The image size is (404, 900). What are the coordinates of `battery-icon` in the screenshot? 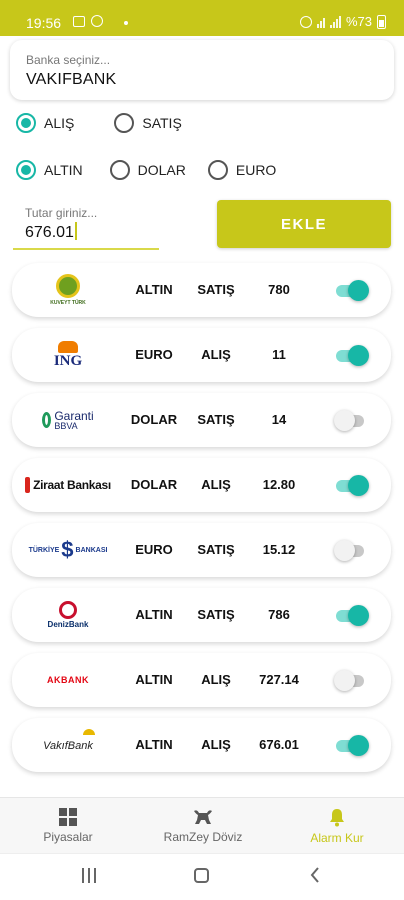 It's located at (381, 21).